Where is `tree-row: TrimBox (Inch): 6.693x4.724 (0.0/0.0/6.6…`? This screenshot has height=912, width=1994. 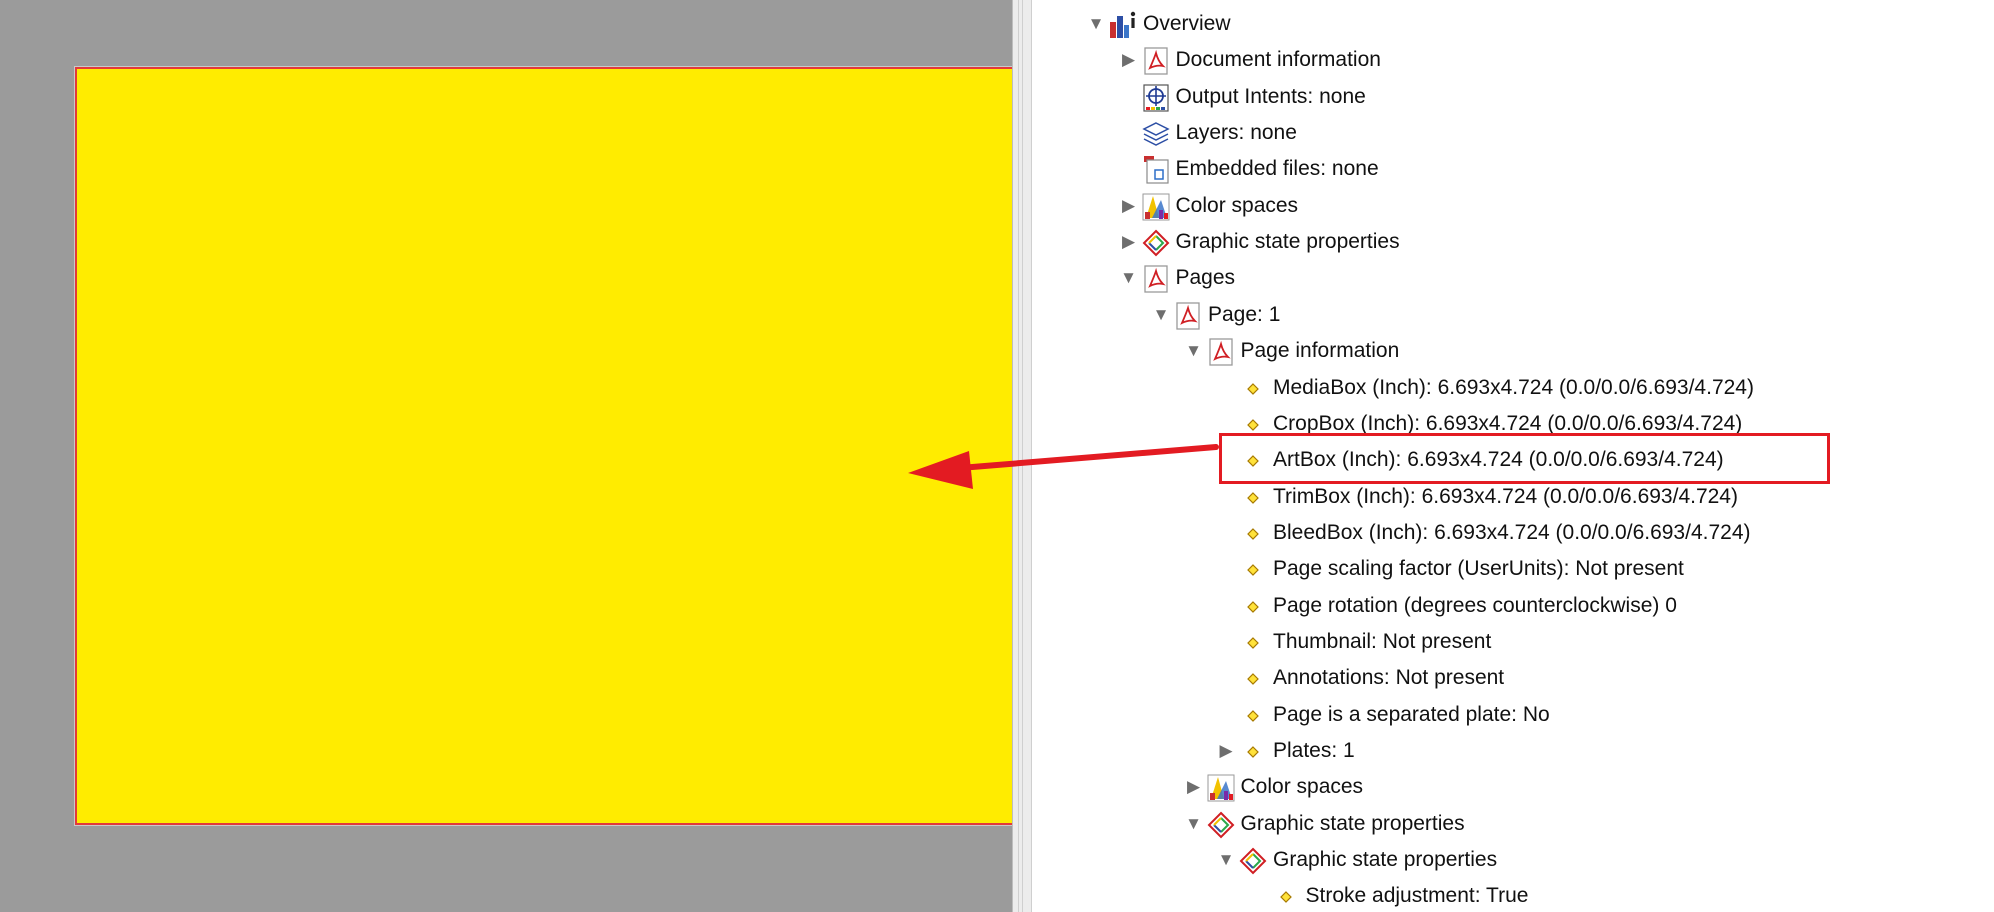
tree-row: TrimBox (Inch): 6.693x4.724 (0.0/0.0/6.6… is located at coordinates (1513, 497).